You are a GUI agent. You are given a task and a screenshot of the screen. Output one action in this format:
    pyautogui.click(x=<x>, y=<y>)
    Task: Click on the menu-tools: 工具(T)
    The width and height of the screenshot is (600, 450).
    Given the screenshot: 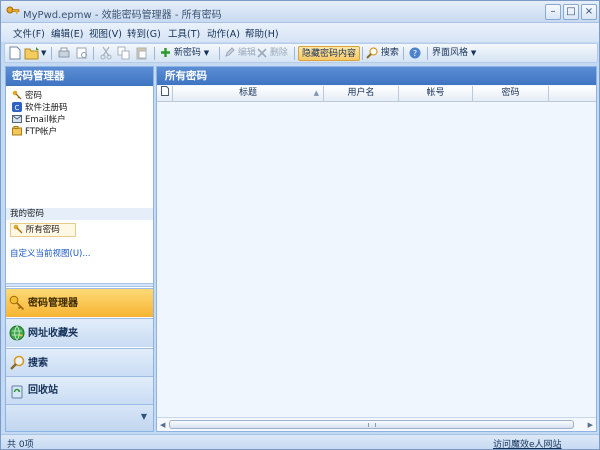 What is the action you would take?
    pyautogui.click(x=184, y=33)
    